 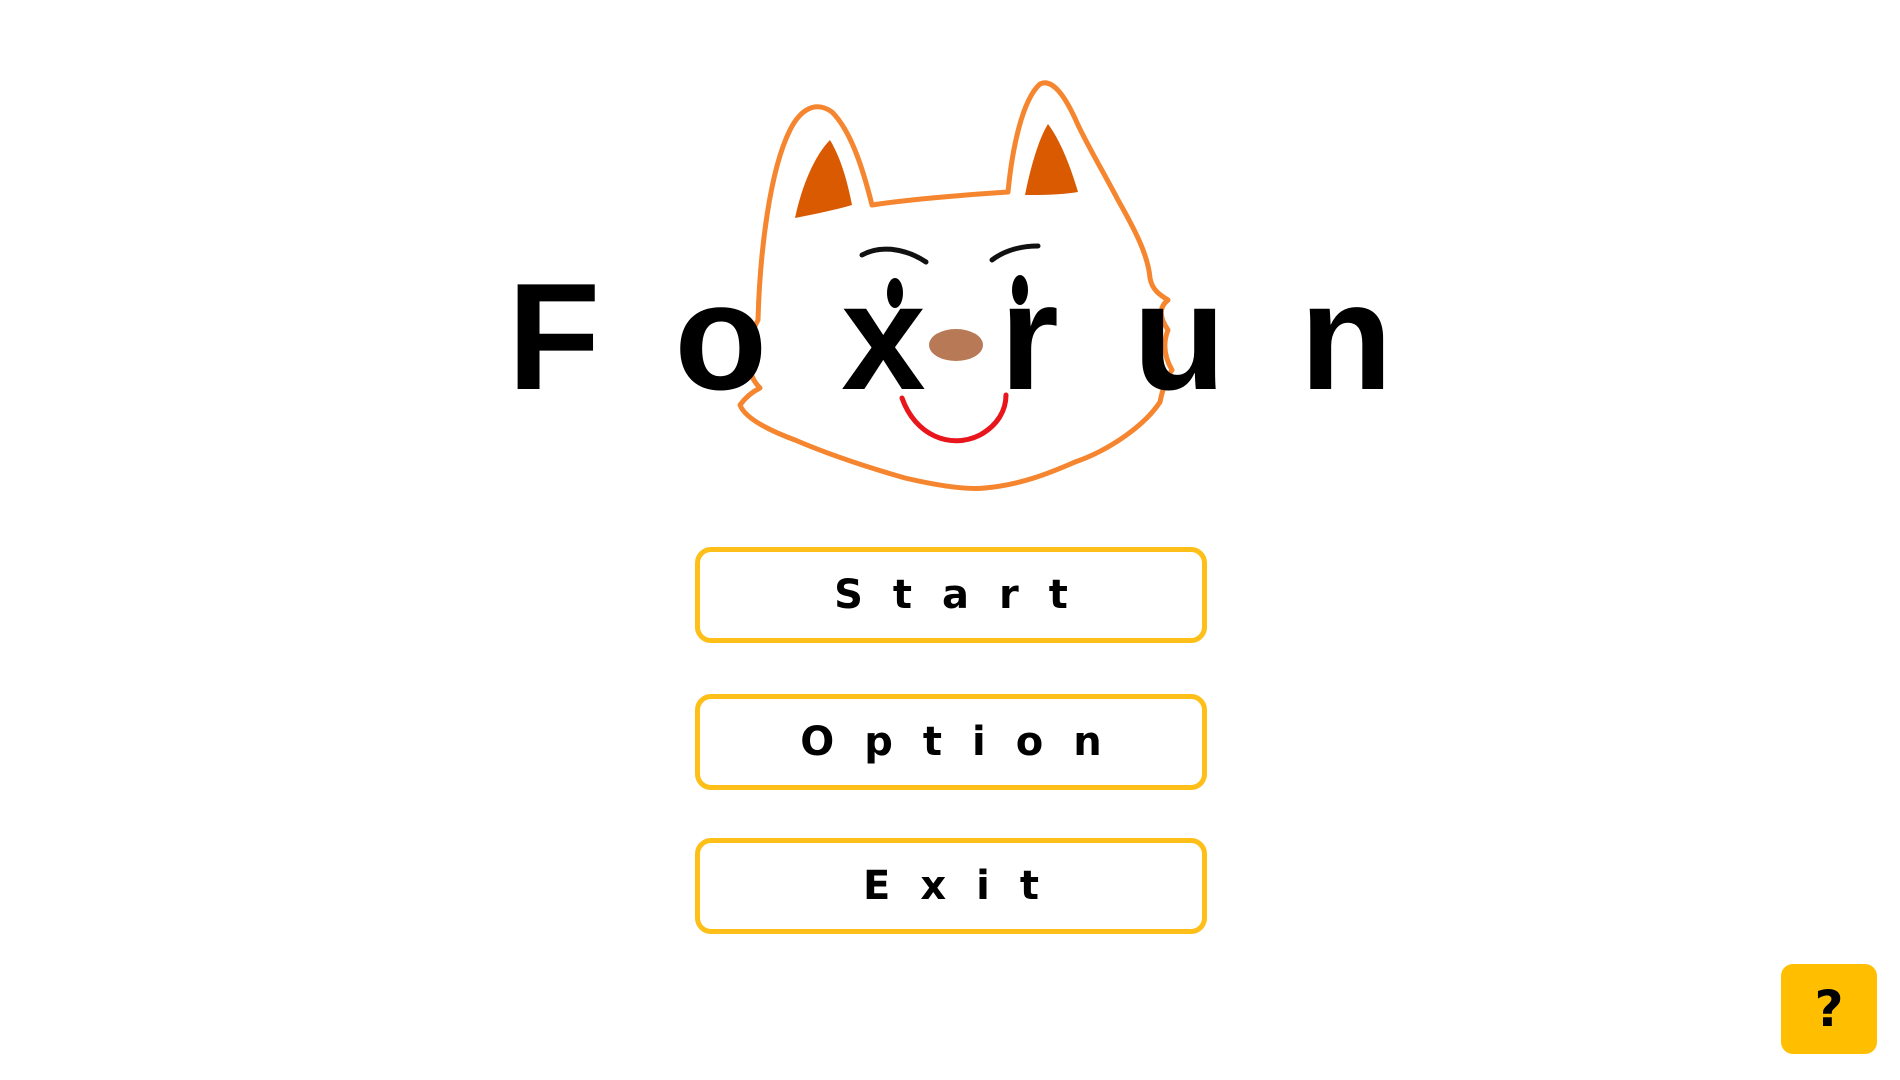 I want to click on start-button-label: Start, so click(x=966, y=595).